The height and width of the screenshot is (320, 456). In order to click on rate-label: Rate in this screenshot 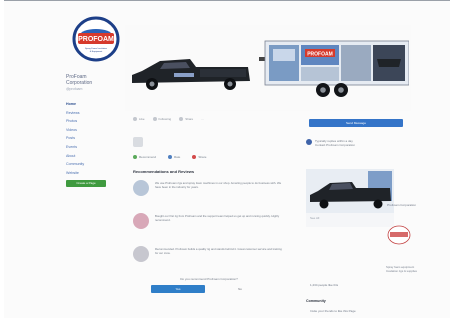, I will do `click(177, 157)`.